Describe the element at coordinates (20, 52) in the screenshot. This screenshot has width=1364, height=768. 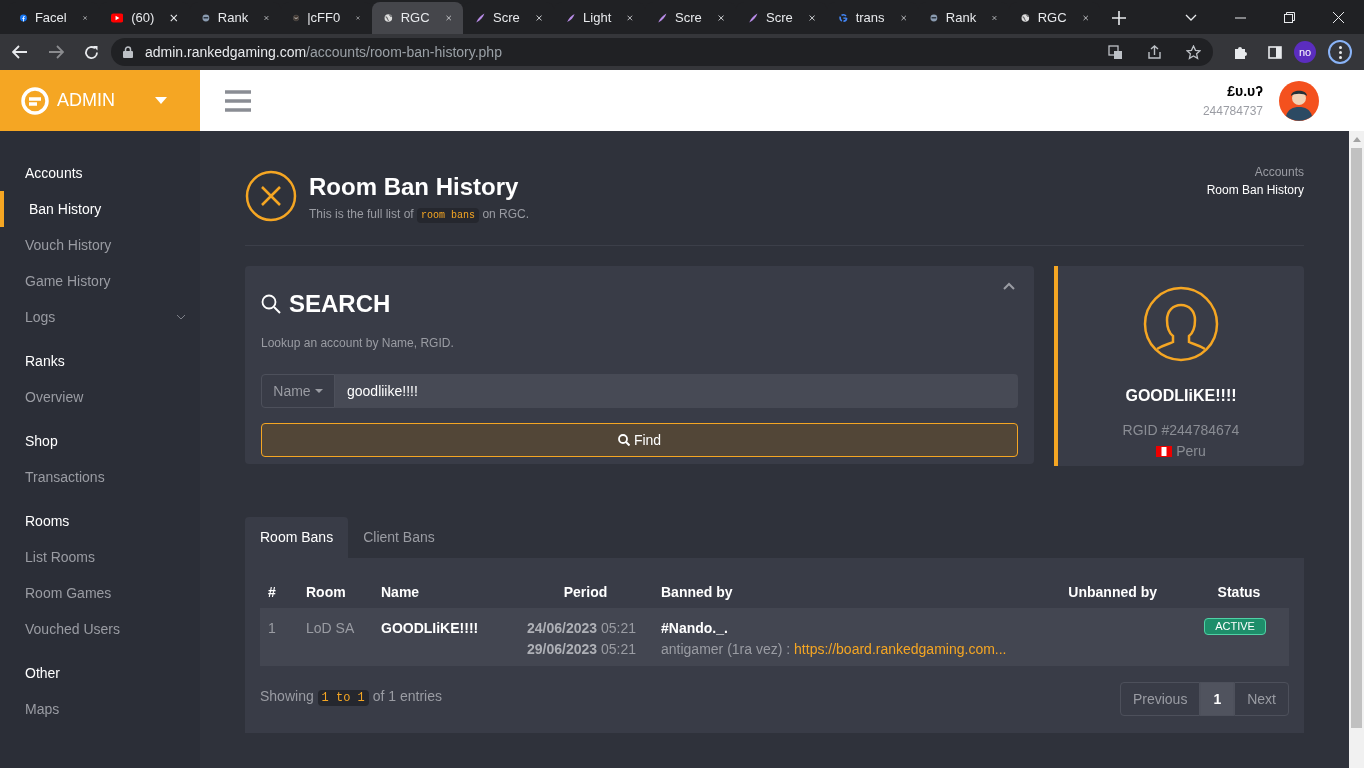
I see `back-icon` at that location.